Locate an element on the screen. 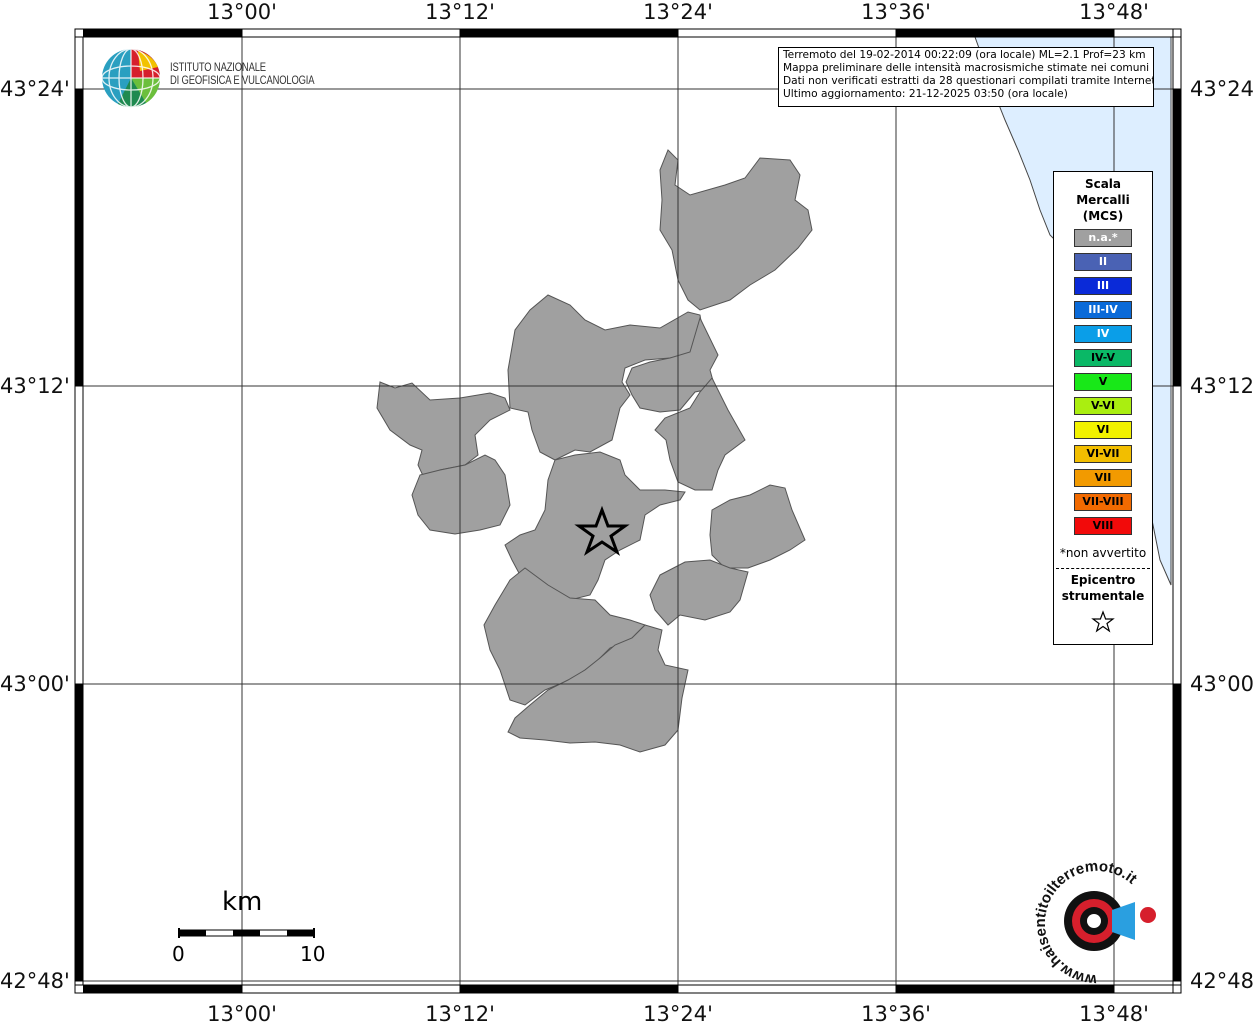 The image size is (1255, 1026). legend-item: VI is located at coordinates (1103, 430).